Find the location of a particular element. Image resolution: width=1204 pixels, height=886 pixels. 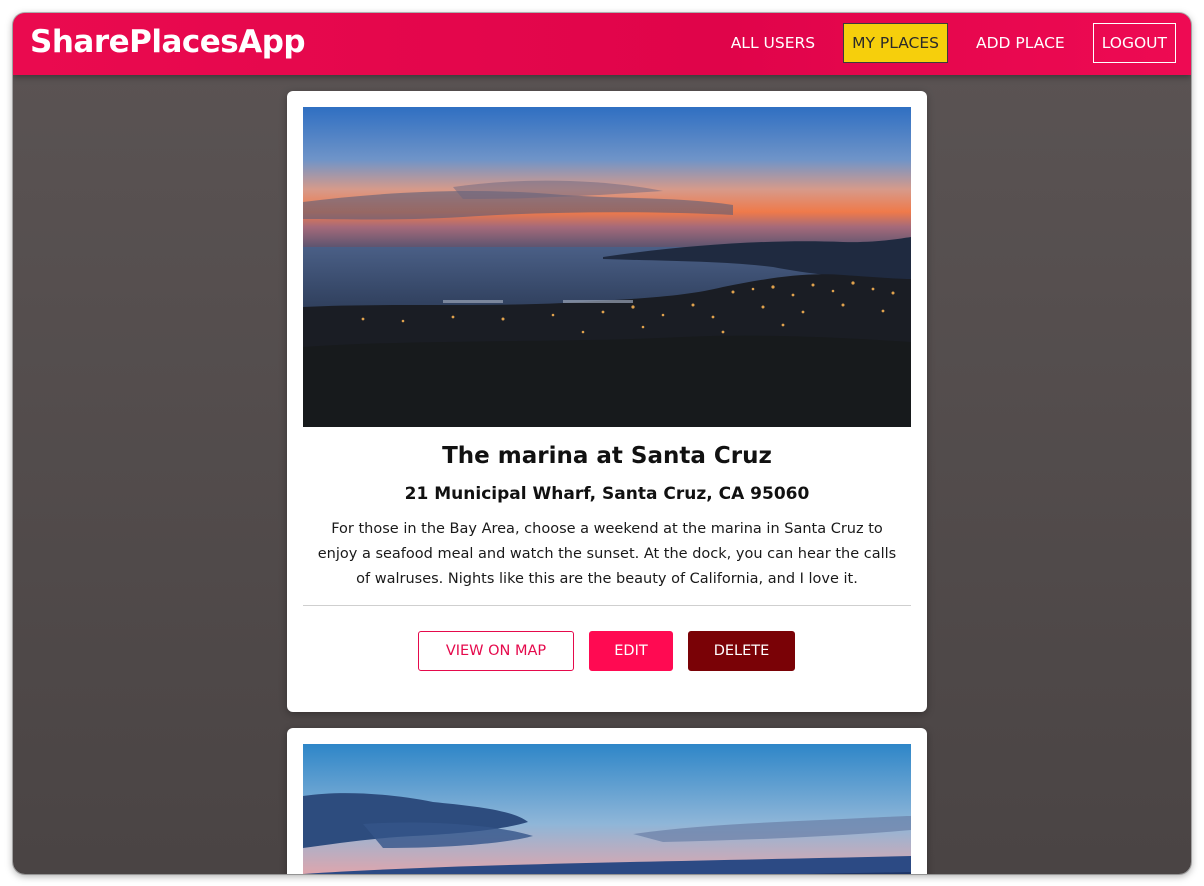

delete-button: DELETE is located at coordinates (741, 651).